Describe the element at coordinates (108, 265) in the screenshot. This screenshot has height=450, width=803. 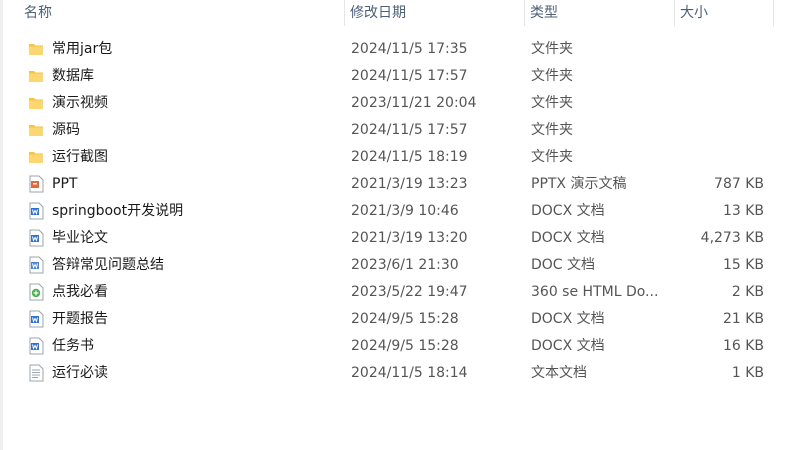
I see `file-name: 答辩常见问题总结` at that location.